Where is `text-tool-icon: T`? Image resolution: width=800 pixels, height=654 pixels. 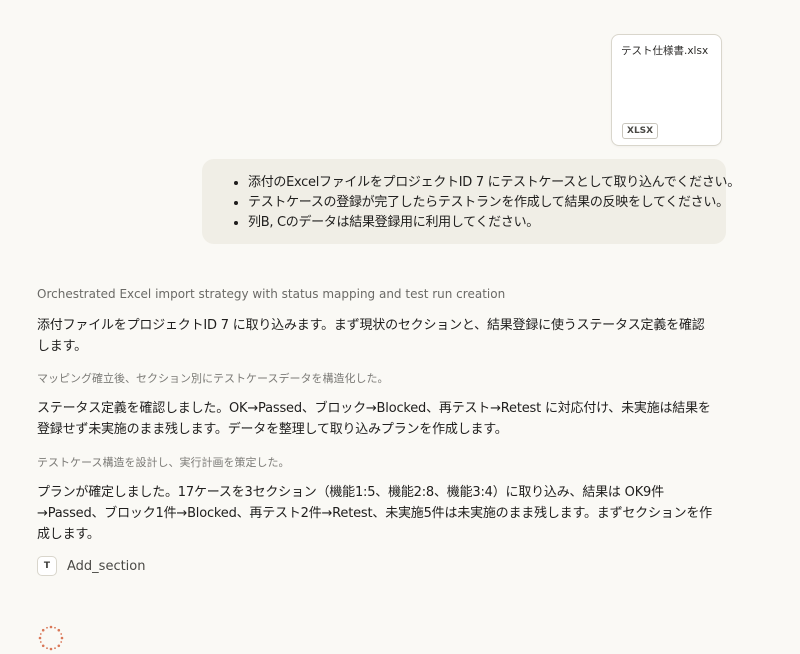
text-tool-icon: T is located at coordinates (47, 566).